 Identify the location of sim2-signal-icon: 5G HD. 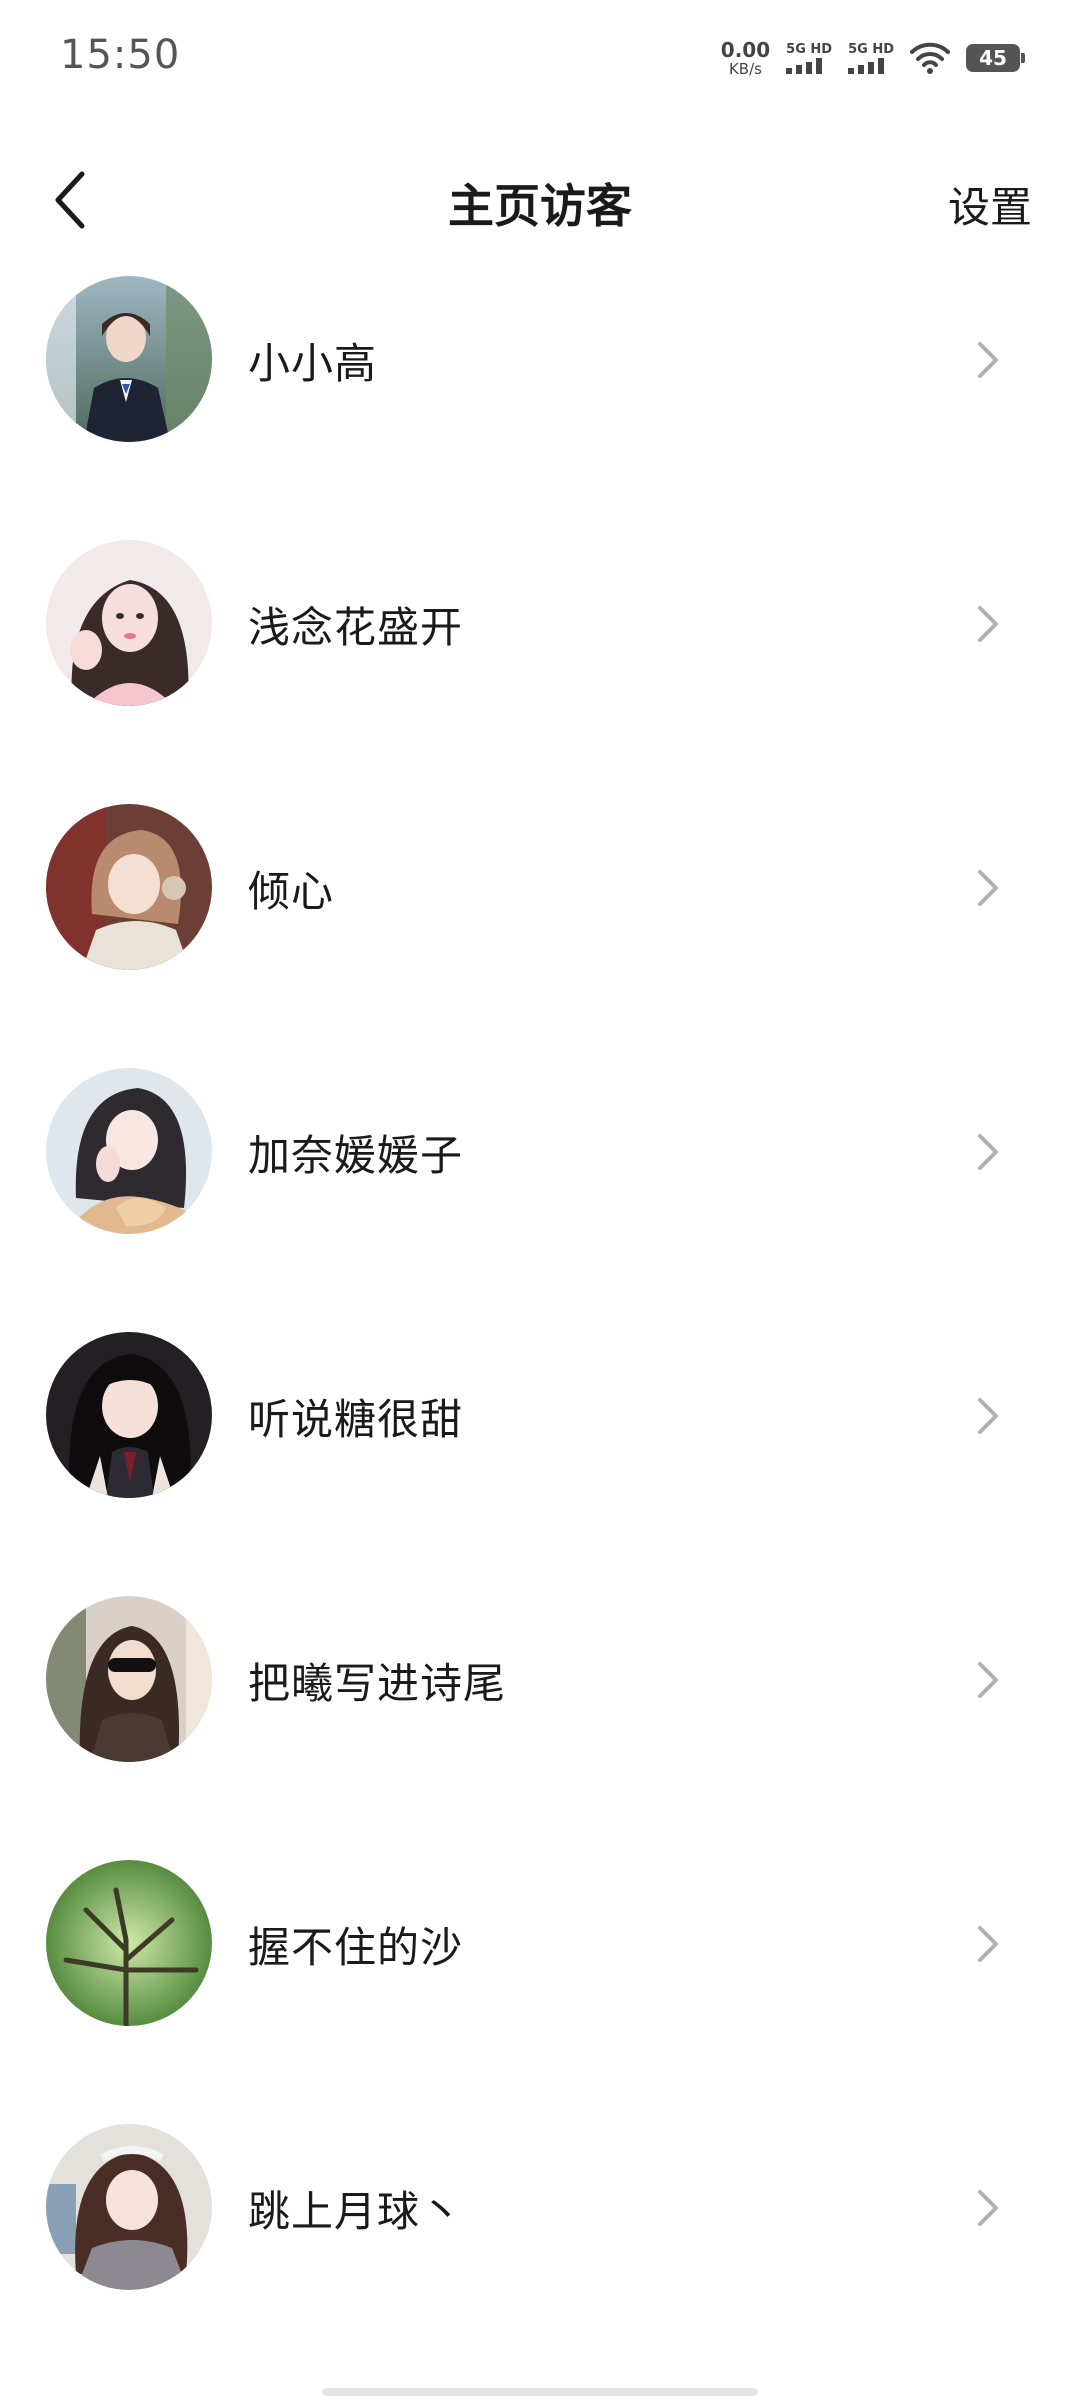
(871, 58).